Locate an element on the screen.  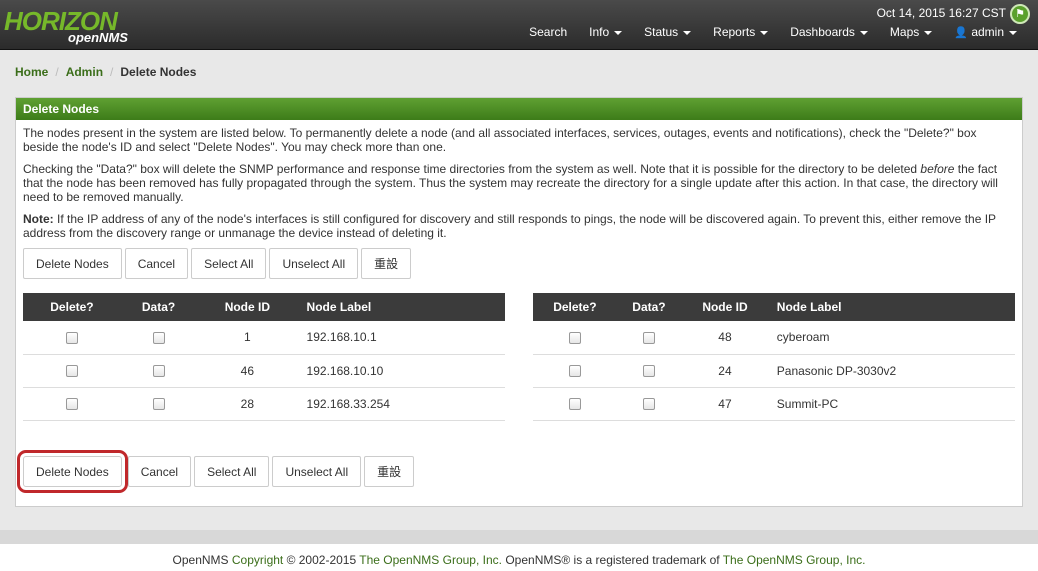
table-row: 28 192.168.33.254 is located at coordinates (264, 404).